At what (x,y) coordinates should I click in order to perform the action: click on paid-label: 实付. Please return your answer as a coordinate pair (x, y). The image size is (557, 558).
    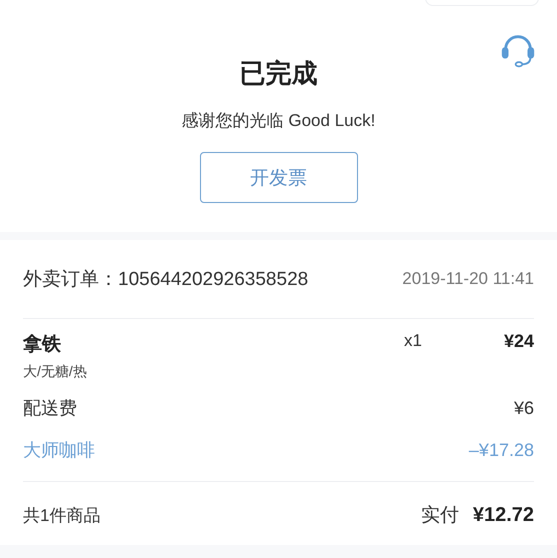
    Looking at the image, I should click on (439, 516).